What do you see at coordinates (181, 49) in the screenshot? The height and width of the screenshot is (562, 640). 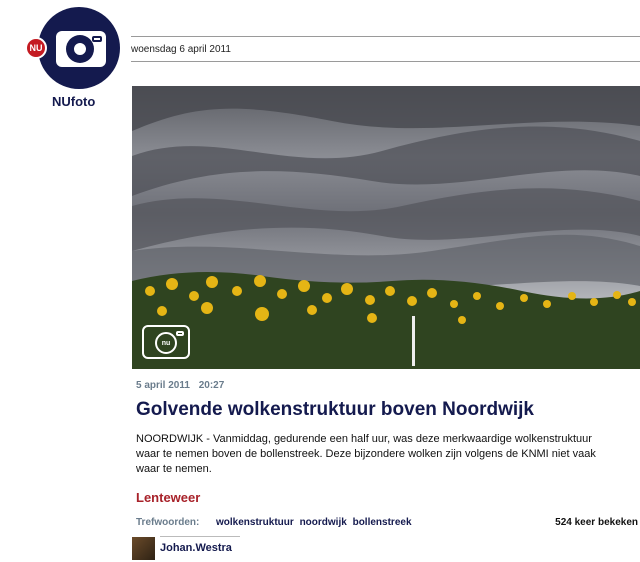 I see `current-date: woensdag 6 april 2011` at bounding box center [181, 49].